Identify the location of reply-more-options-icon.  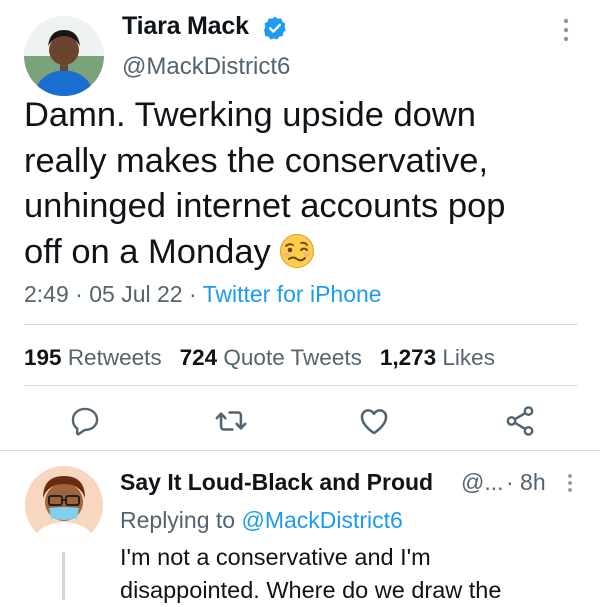
(570, 483).